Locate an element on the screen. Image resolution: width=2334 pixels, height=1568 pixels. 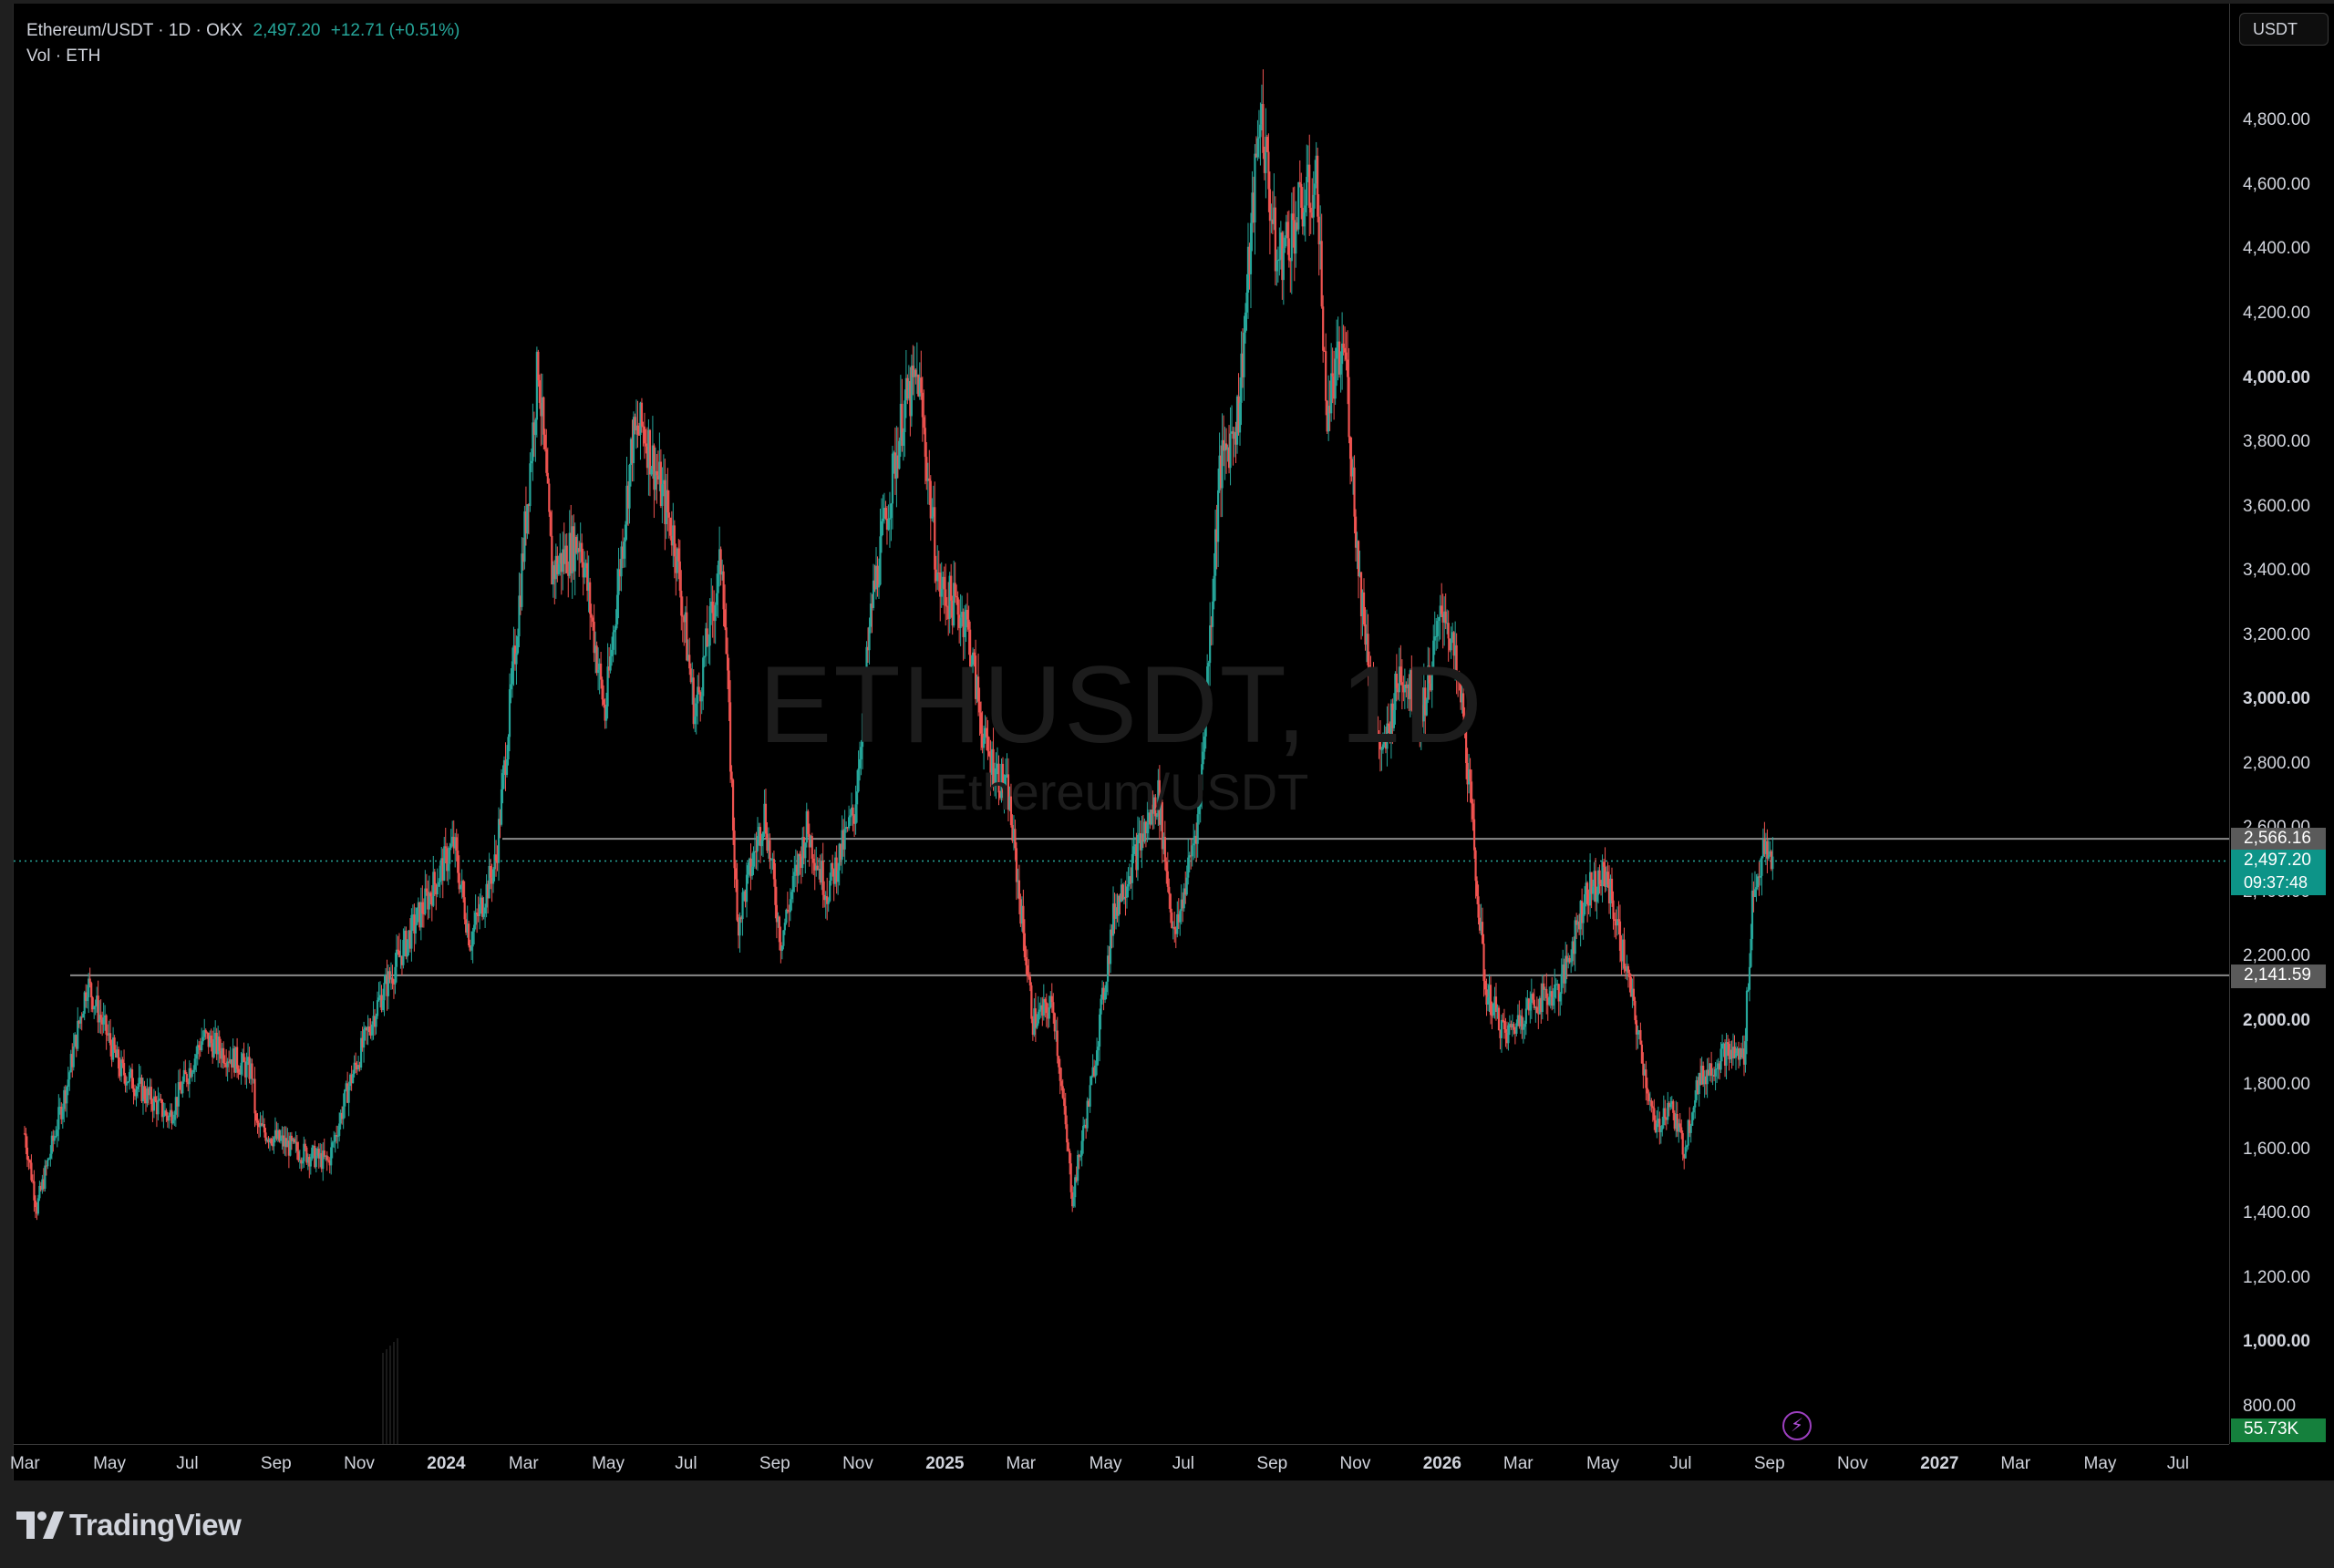
lightning-icon: ⚡ is located at coordinates (1797, 1425).